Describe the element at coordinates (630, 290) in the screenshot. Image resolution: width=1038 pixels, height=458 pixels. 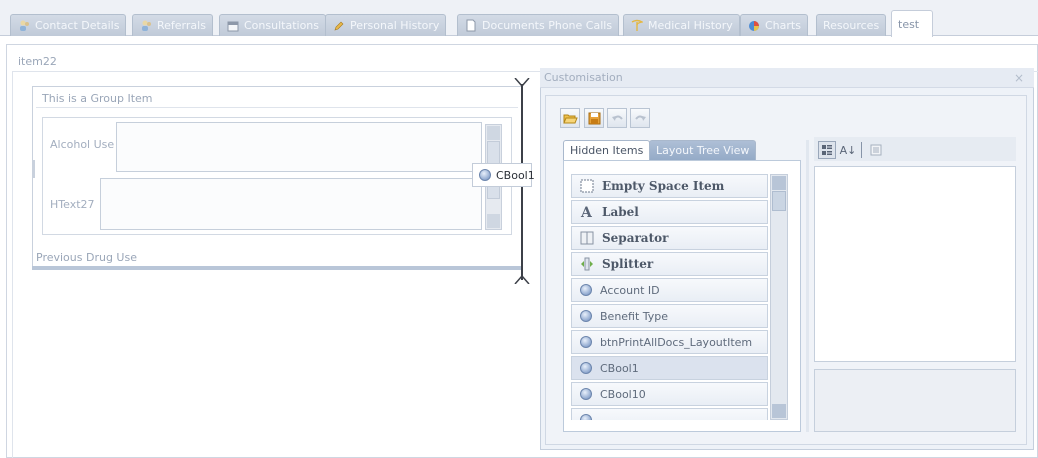
I see `list-item-label: Account ID` at that location.